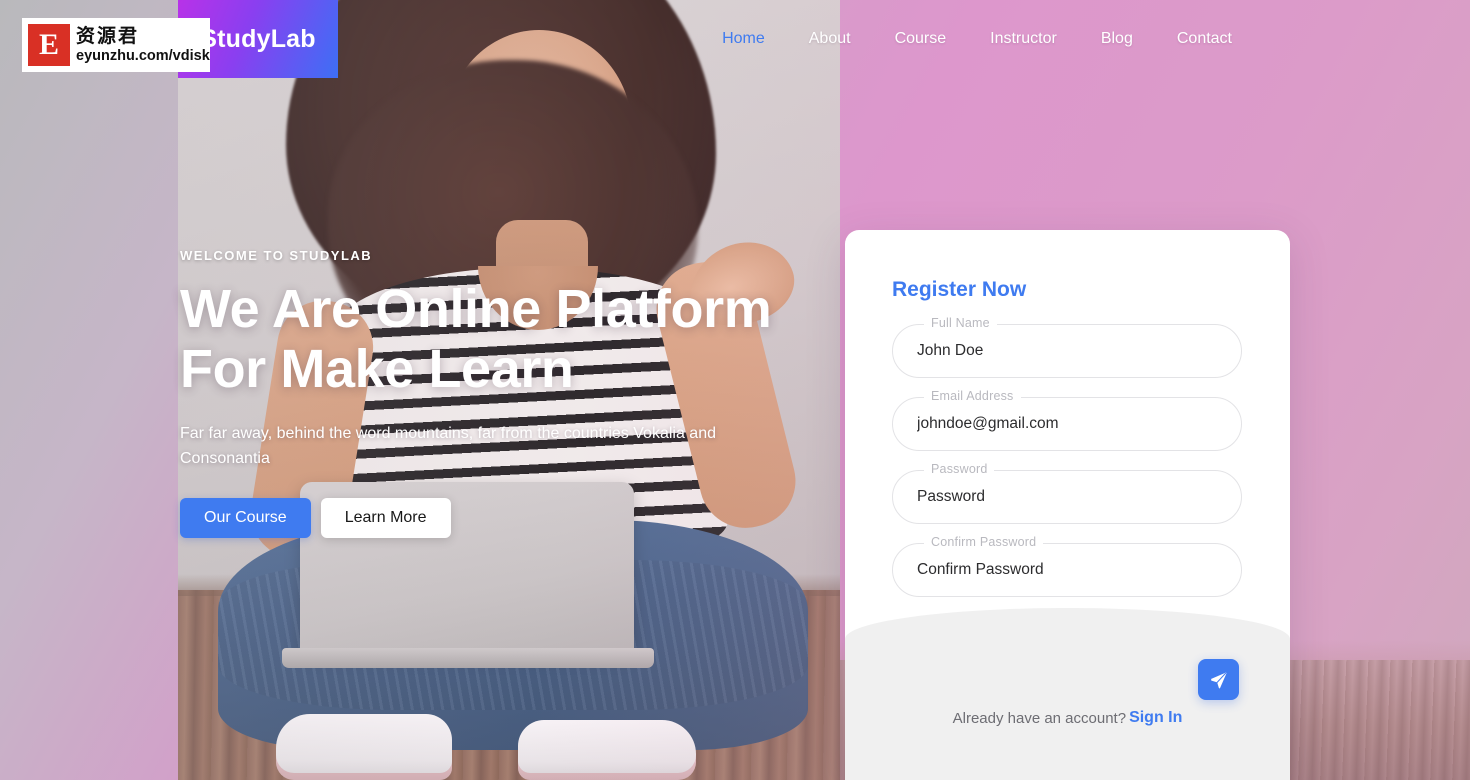 The image size is (1470, 780). Describe the element at coordinates (385, 517) in the screenshot. I see `learn-more-button: Learn More` at that location.